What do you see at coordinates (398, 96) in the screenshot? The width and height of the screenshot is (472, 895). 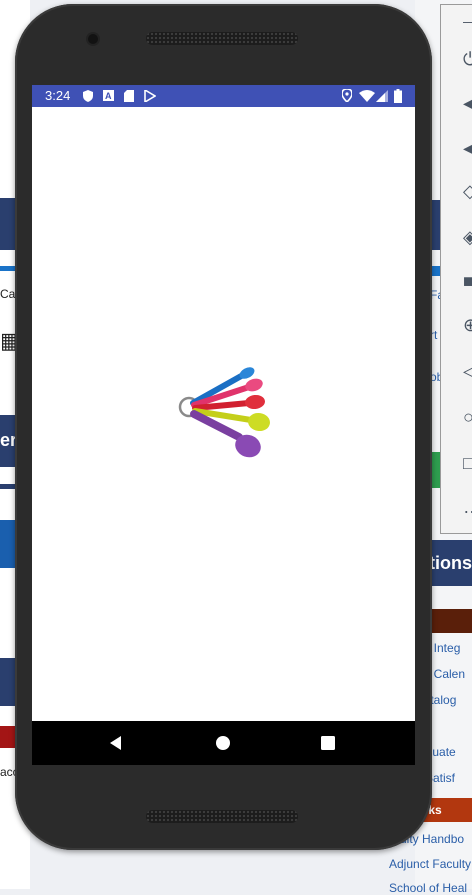 I see `battery-icon` at bounding box center [398, 96].